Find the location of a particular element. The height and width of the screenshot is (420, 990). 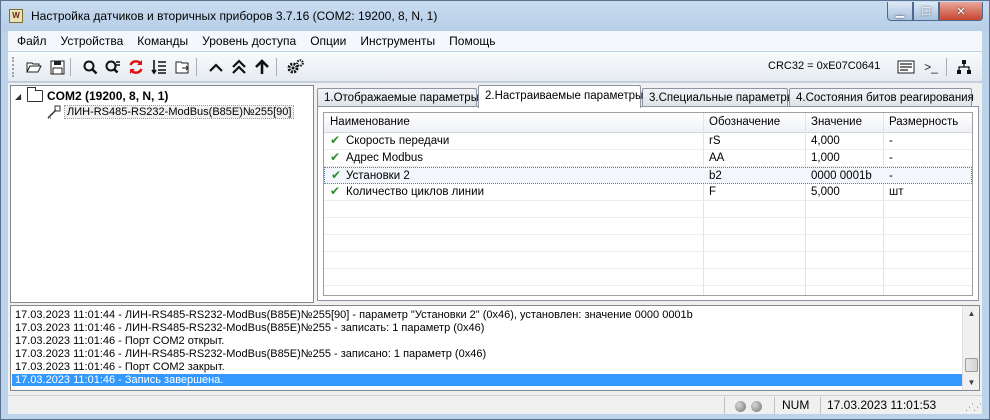

close-button: ✕ is located at coordinates (961, 11).